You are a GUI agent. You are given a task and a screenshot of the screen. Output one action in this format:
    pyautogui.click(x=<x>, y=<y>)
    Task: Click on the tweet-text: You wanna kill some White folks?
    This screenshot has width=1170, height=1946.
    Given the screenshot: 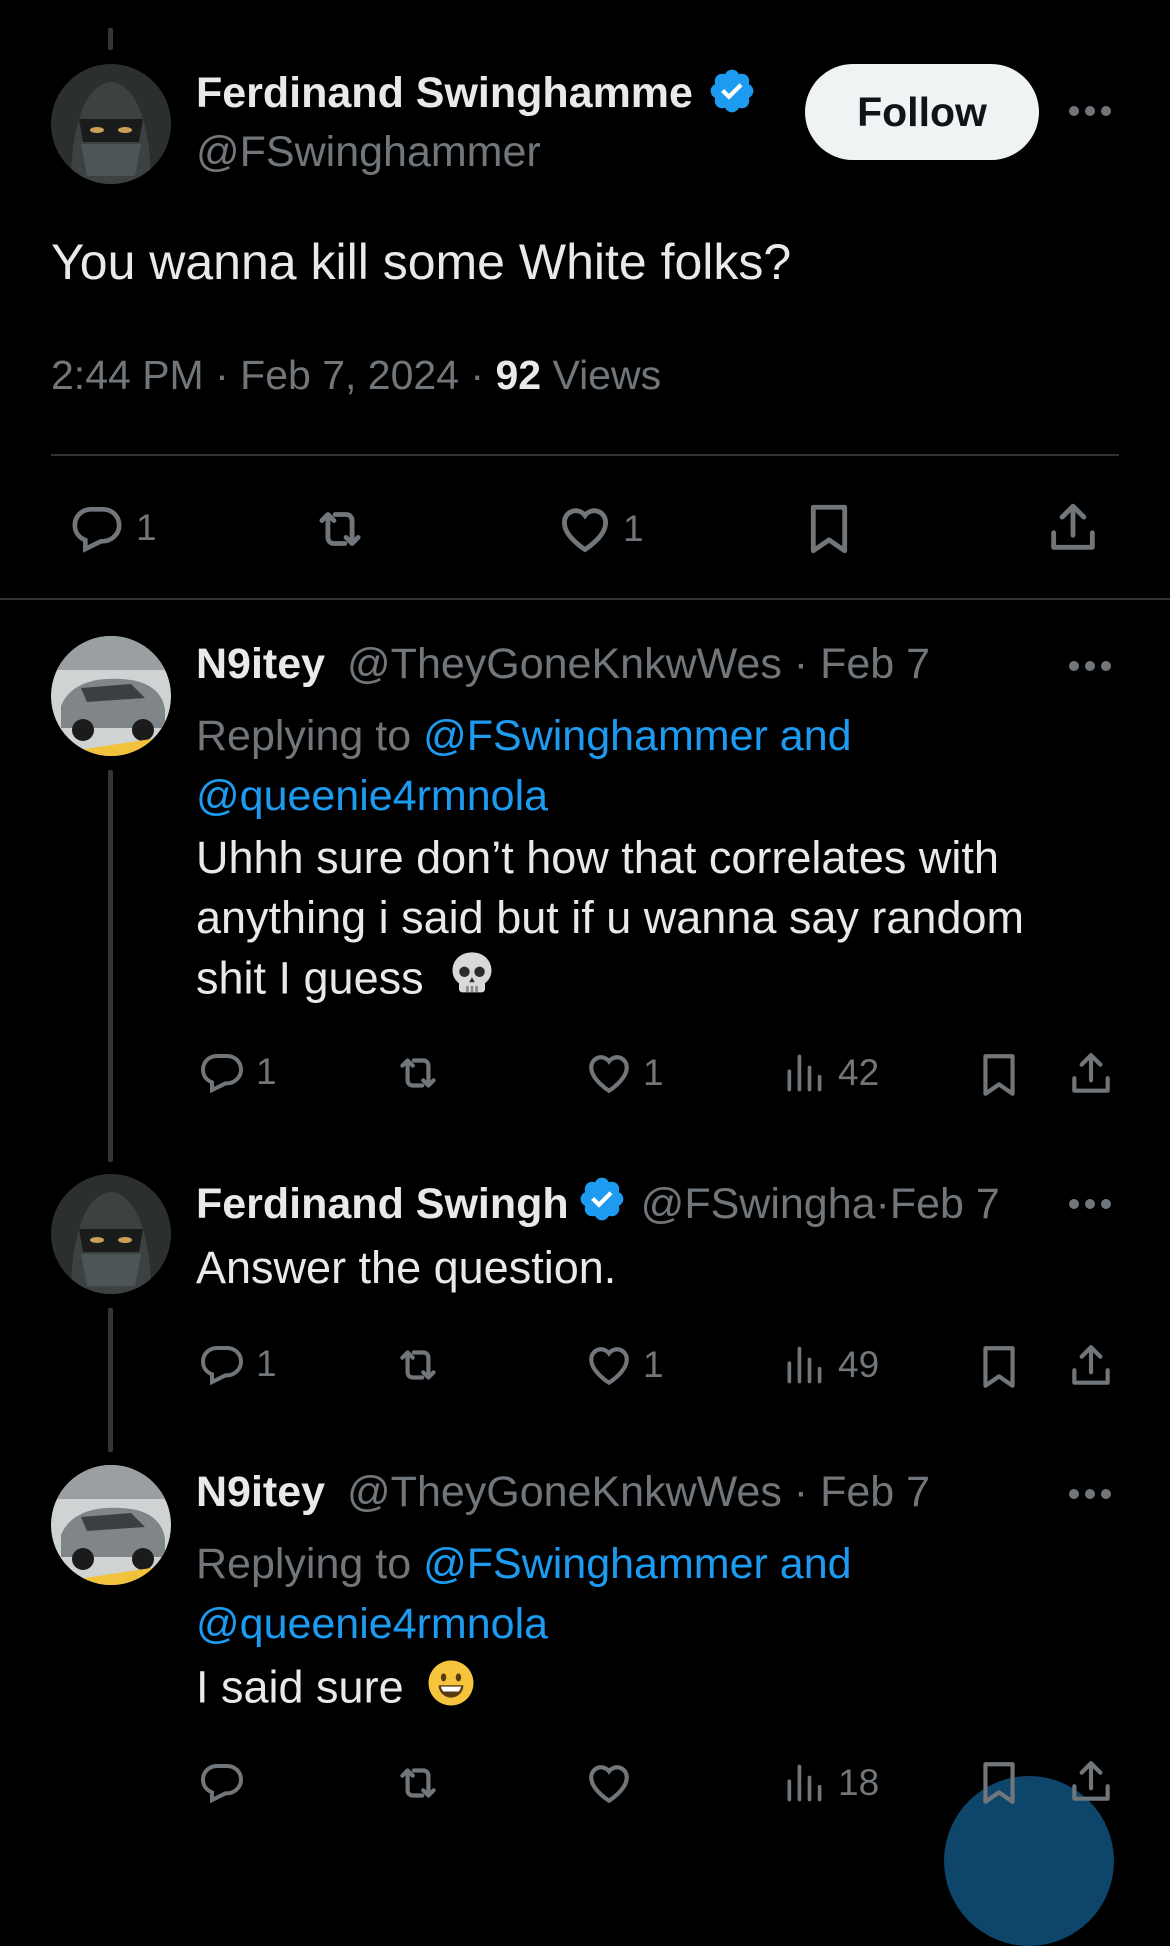 What is the action you would take?
    pyautogui.click(x=421, y=262)
    